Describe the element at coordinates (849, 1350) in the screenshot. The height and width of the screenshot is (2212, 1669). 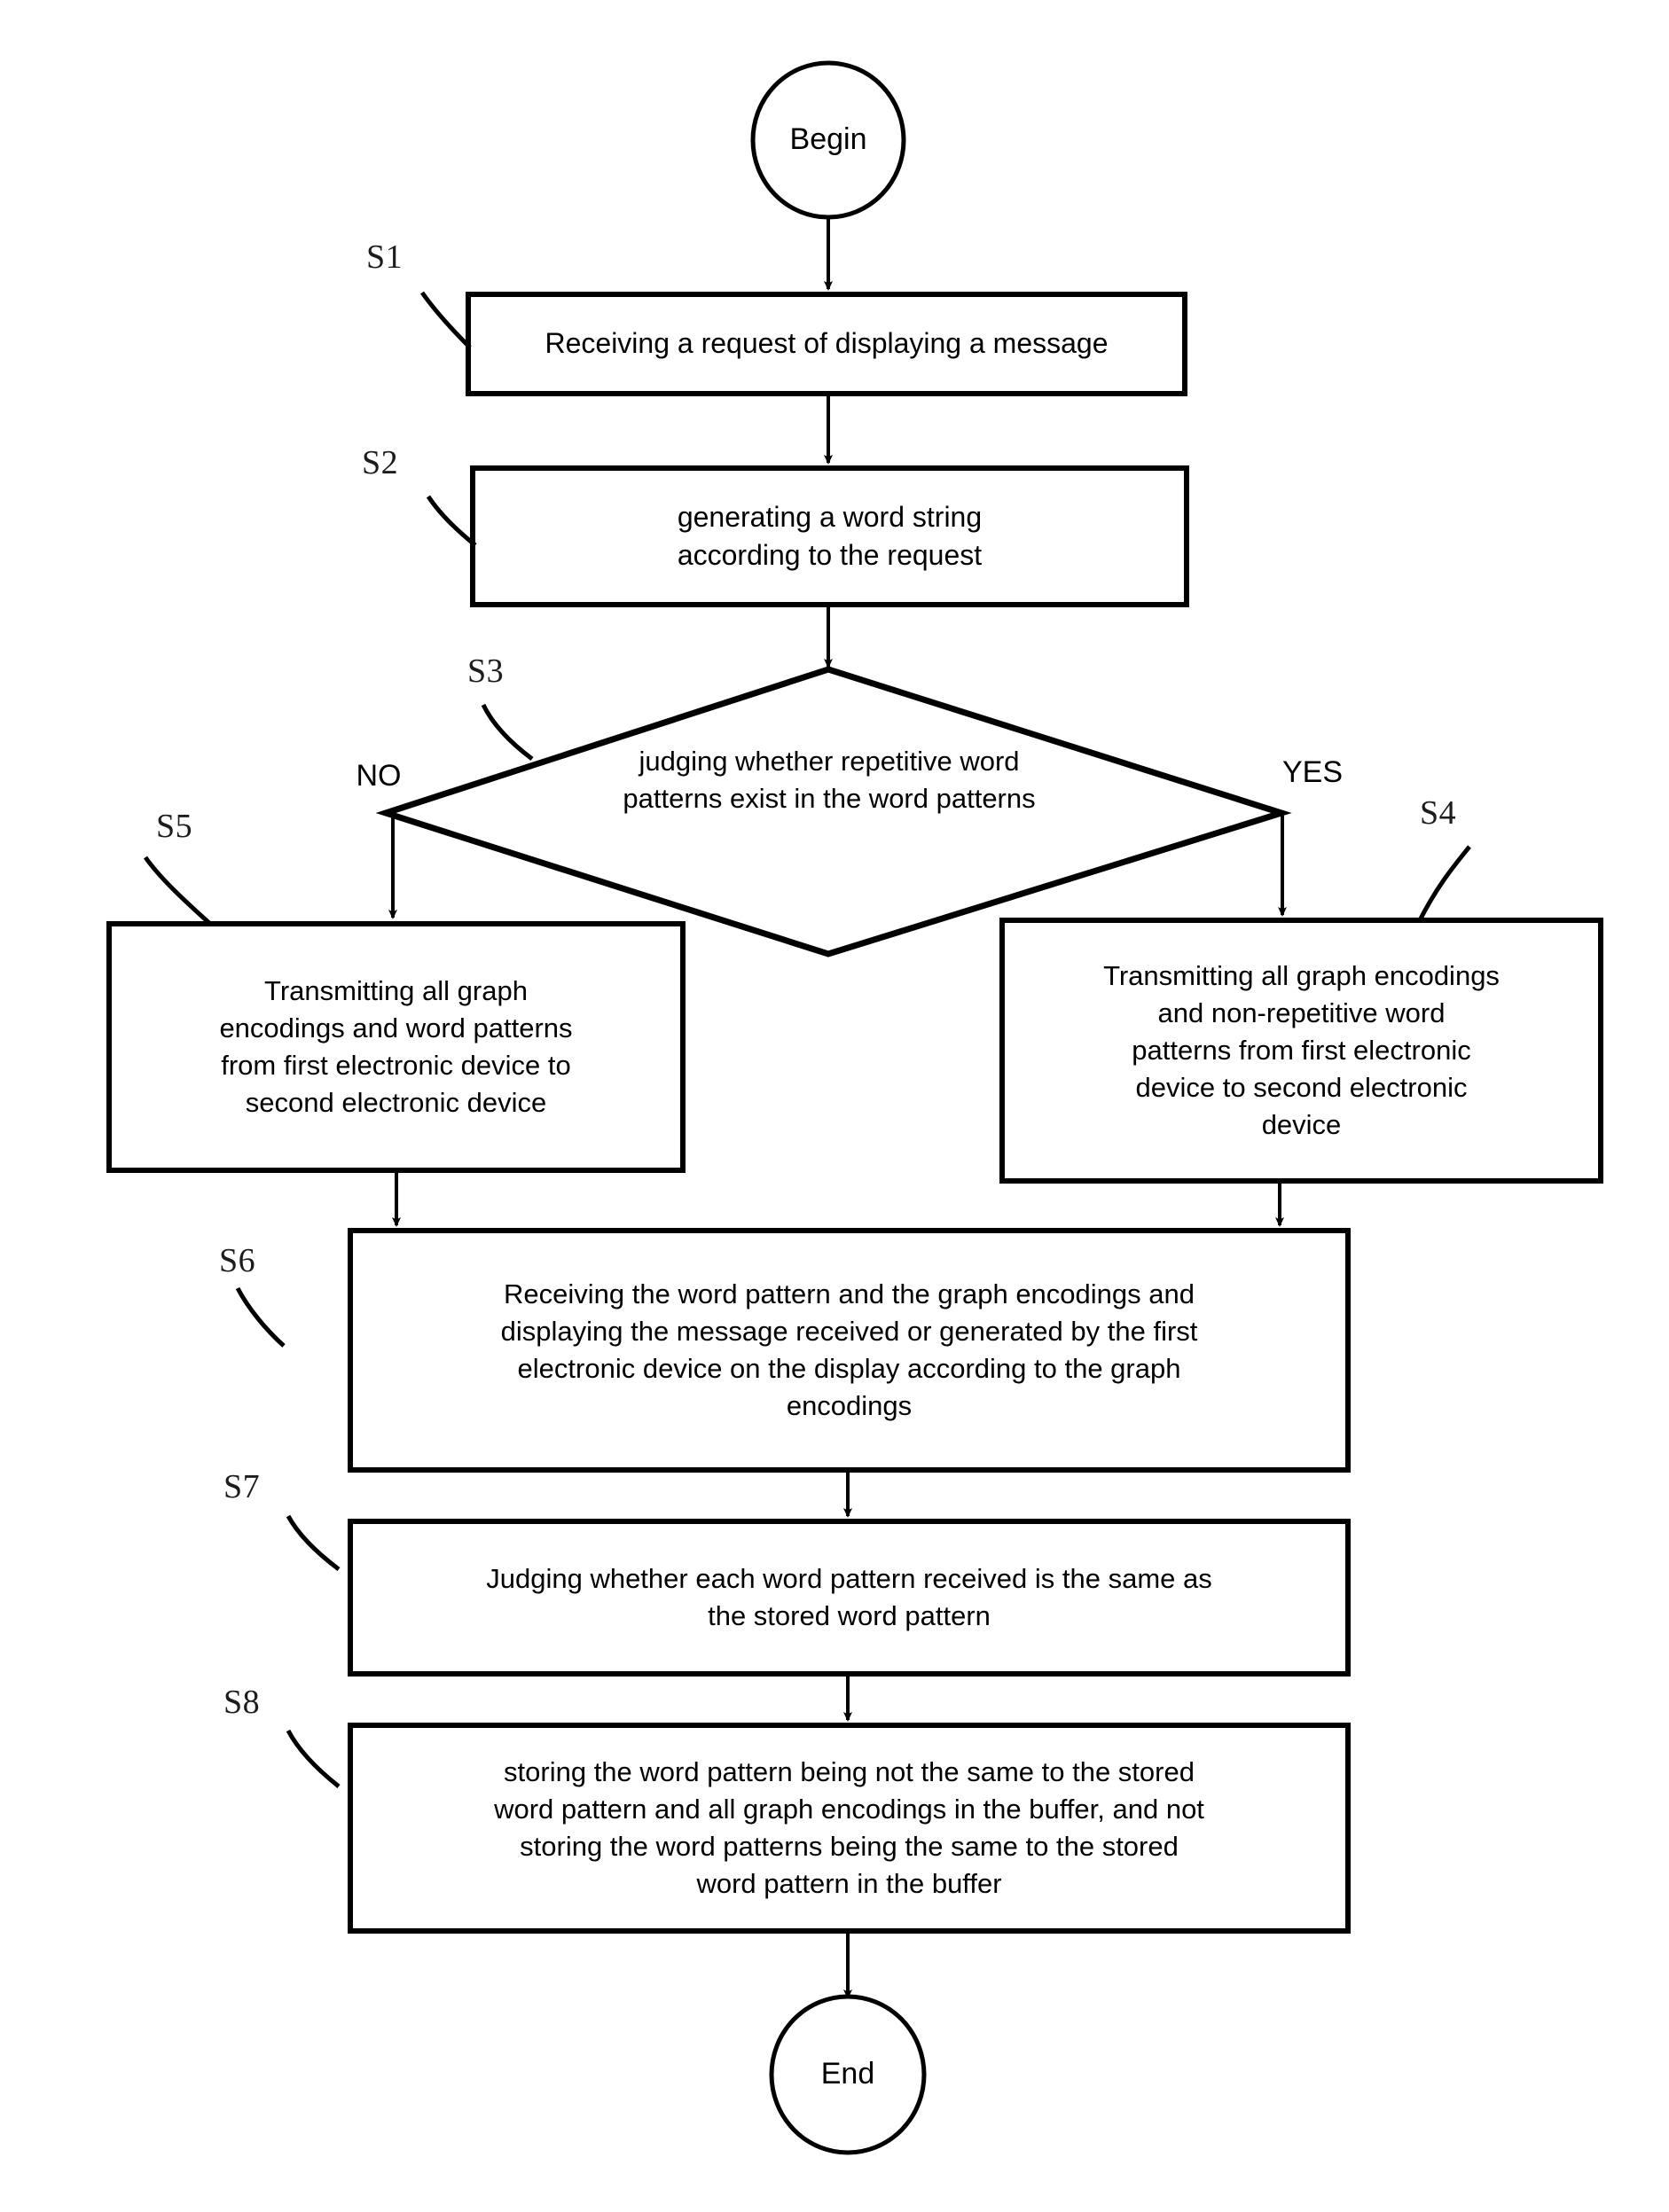
I see `s6-box-shape` at that location.